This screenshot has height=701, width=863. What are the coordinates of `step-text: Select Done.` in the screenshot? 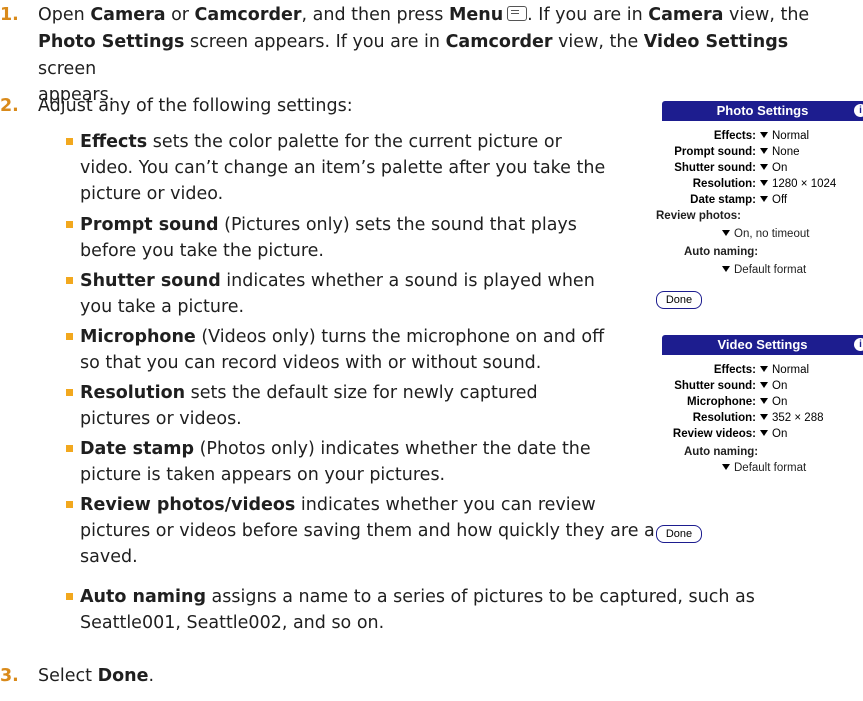 It's located at (96, 676).